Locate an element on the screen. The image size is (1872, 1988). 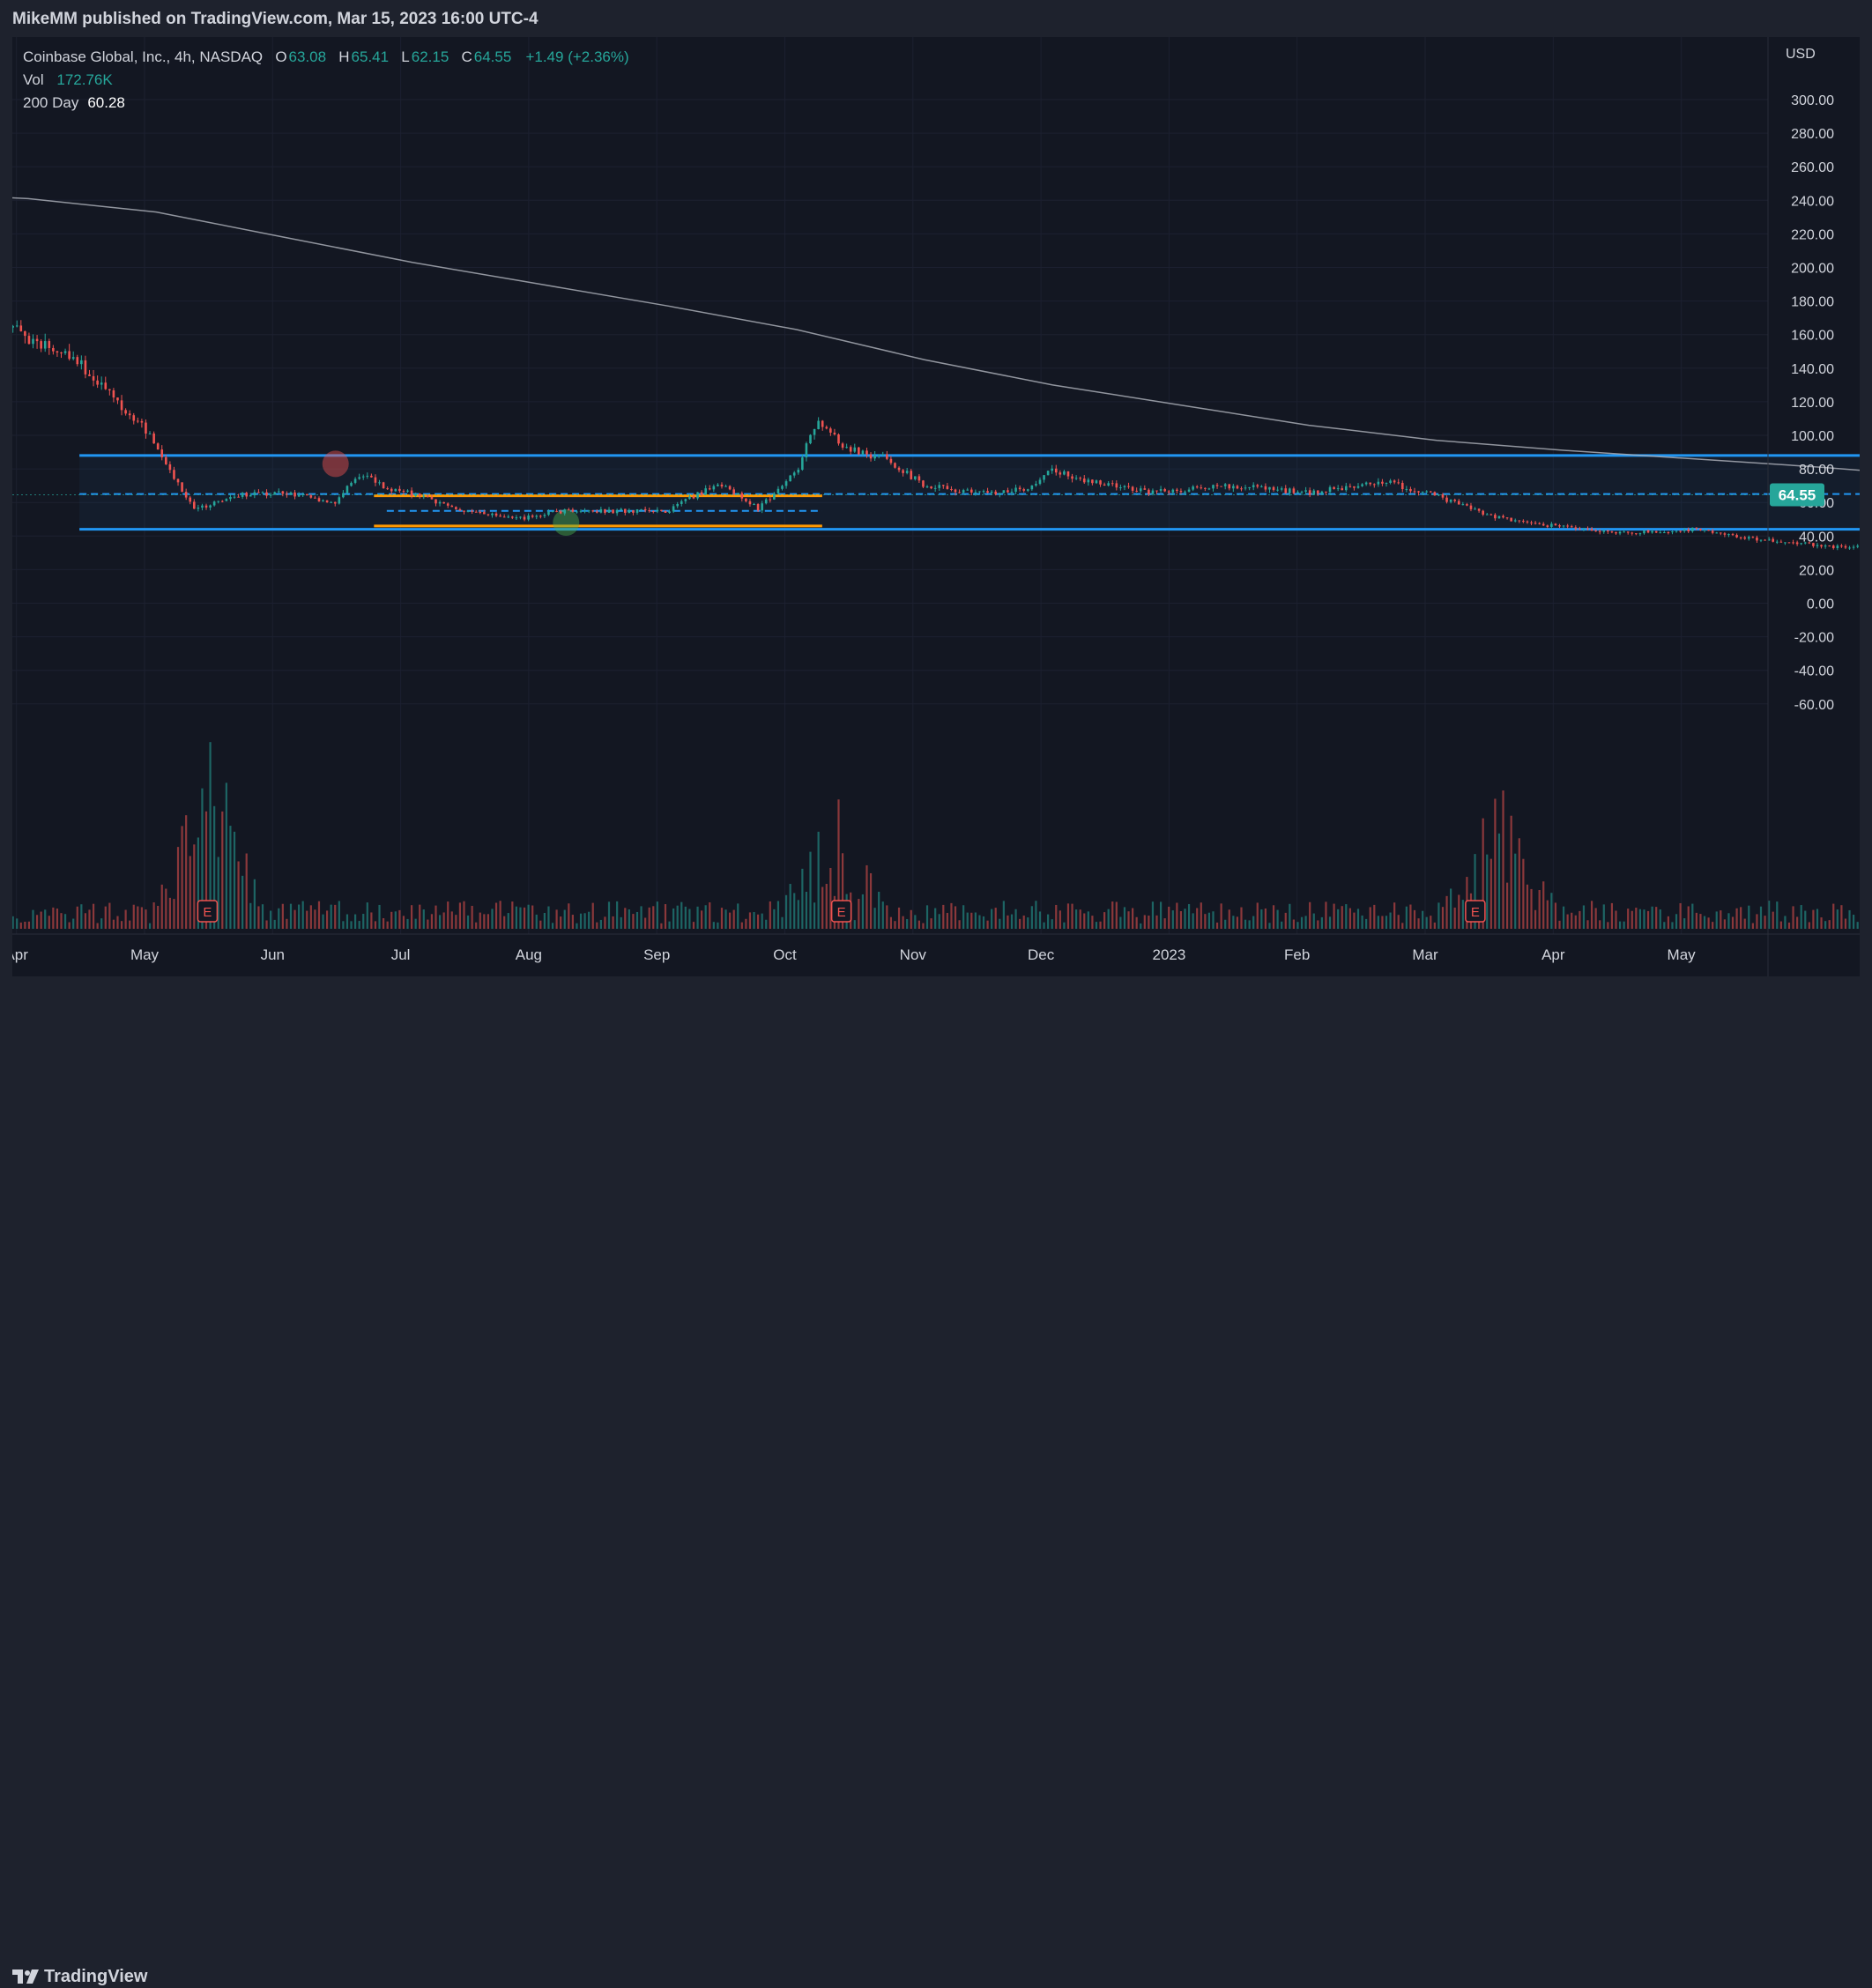
tradingview-logo: TradingView is located at coordinates (79, 1977).